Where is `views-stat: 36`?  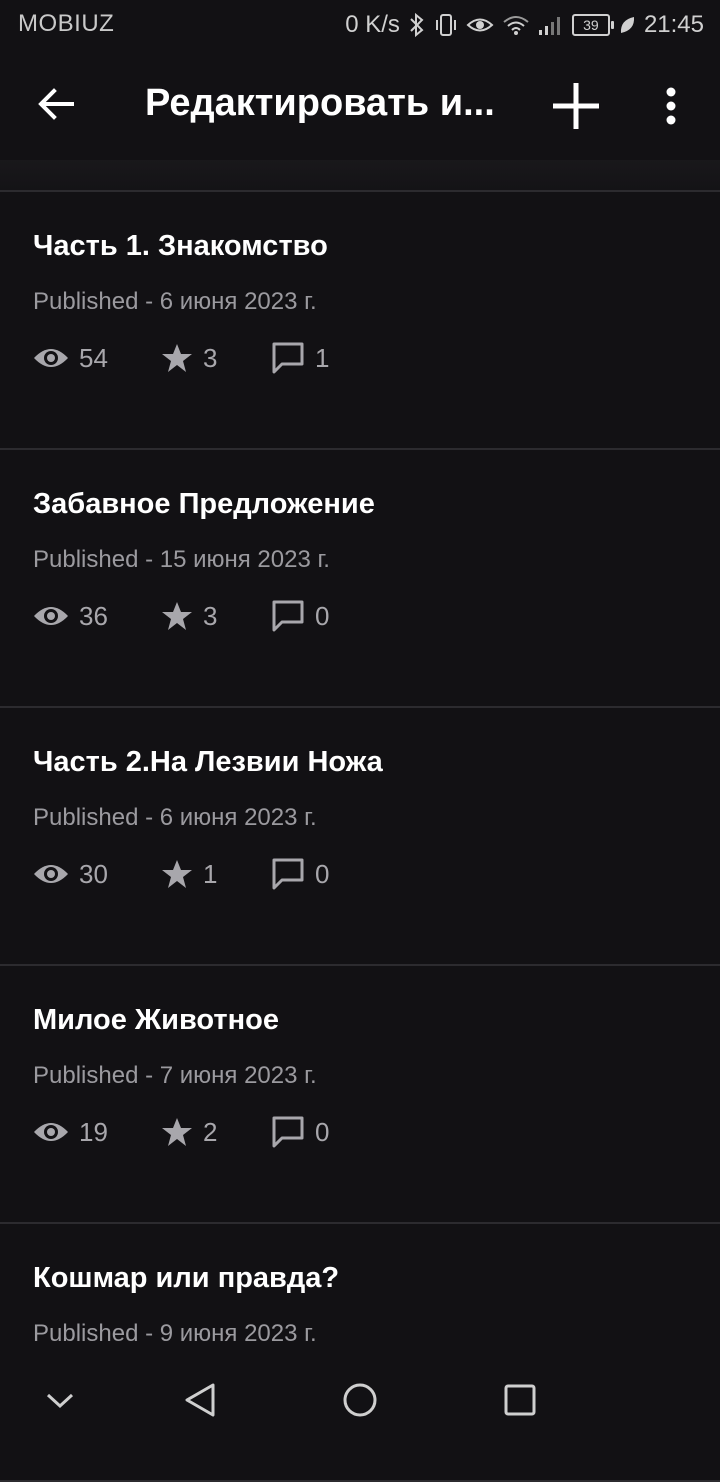 views-stat: 36 is located at coordinates (97, 616).